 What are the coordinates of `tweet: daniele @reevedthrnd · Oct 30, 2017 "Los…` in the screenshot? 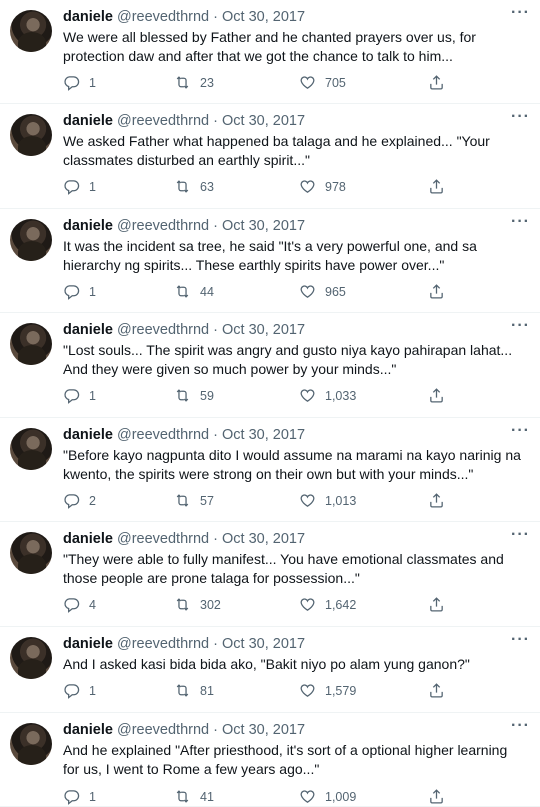 It's located at (270, 365).